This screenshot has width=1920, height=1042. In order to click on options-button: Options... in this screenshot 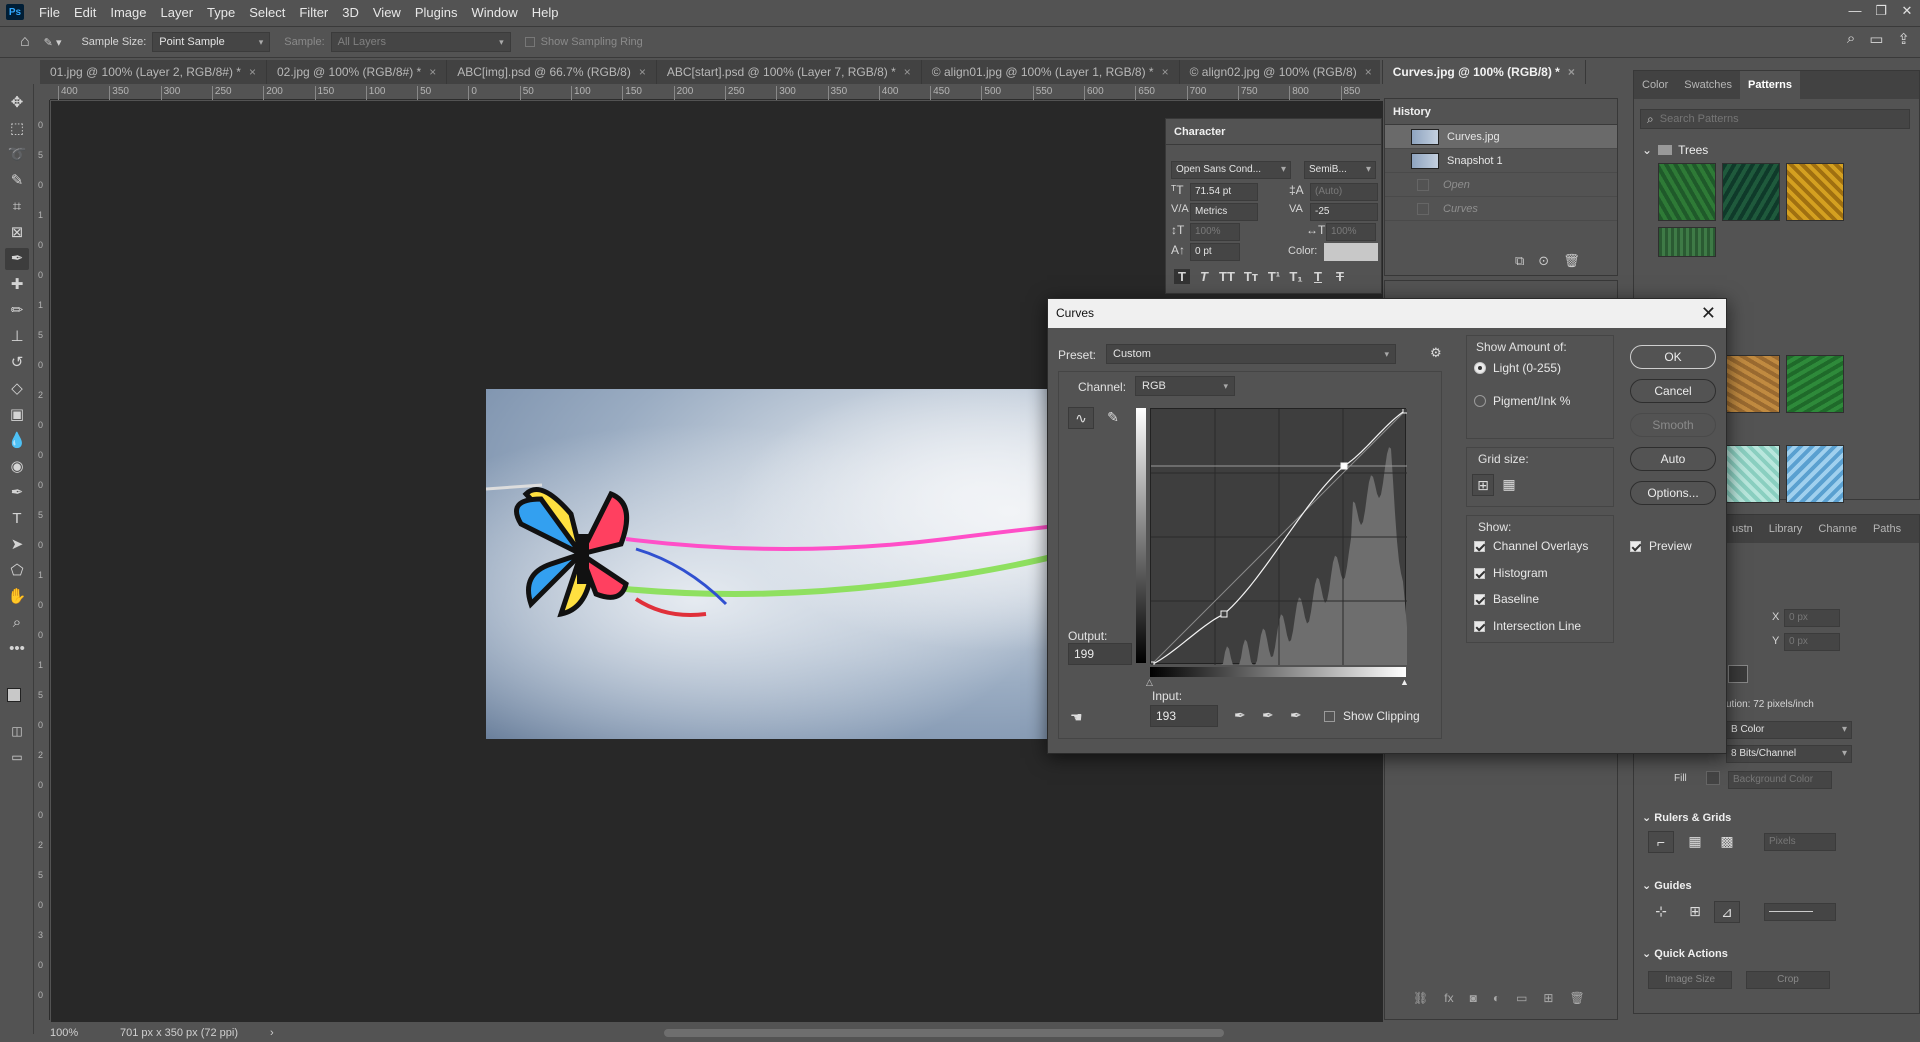, I will do `click(1673, 493)`.